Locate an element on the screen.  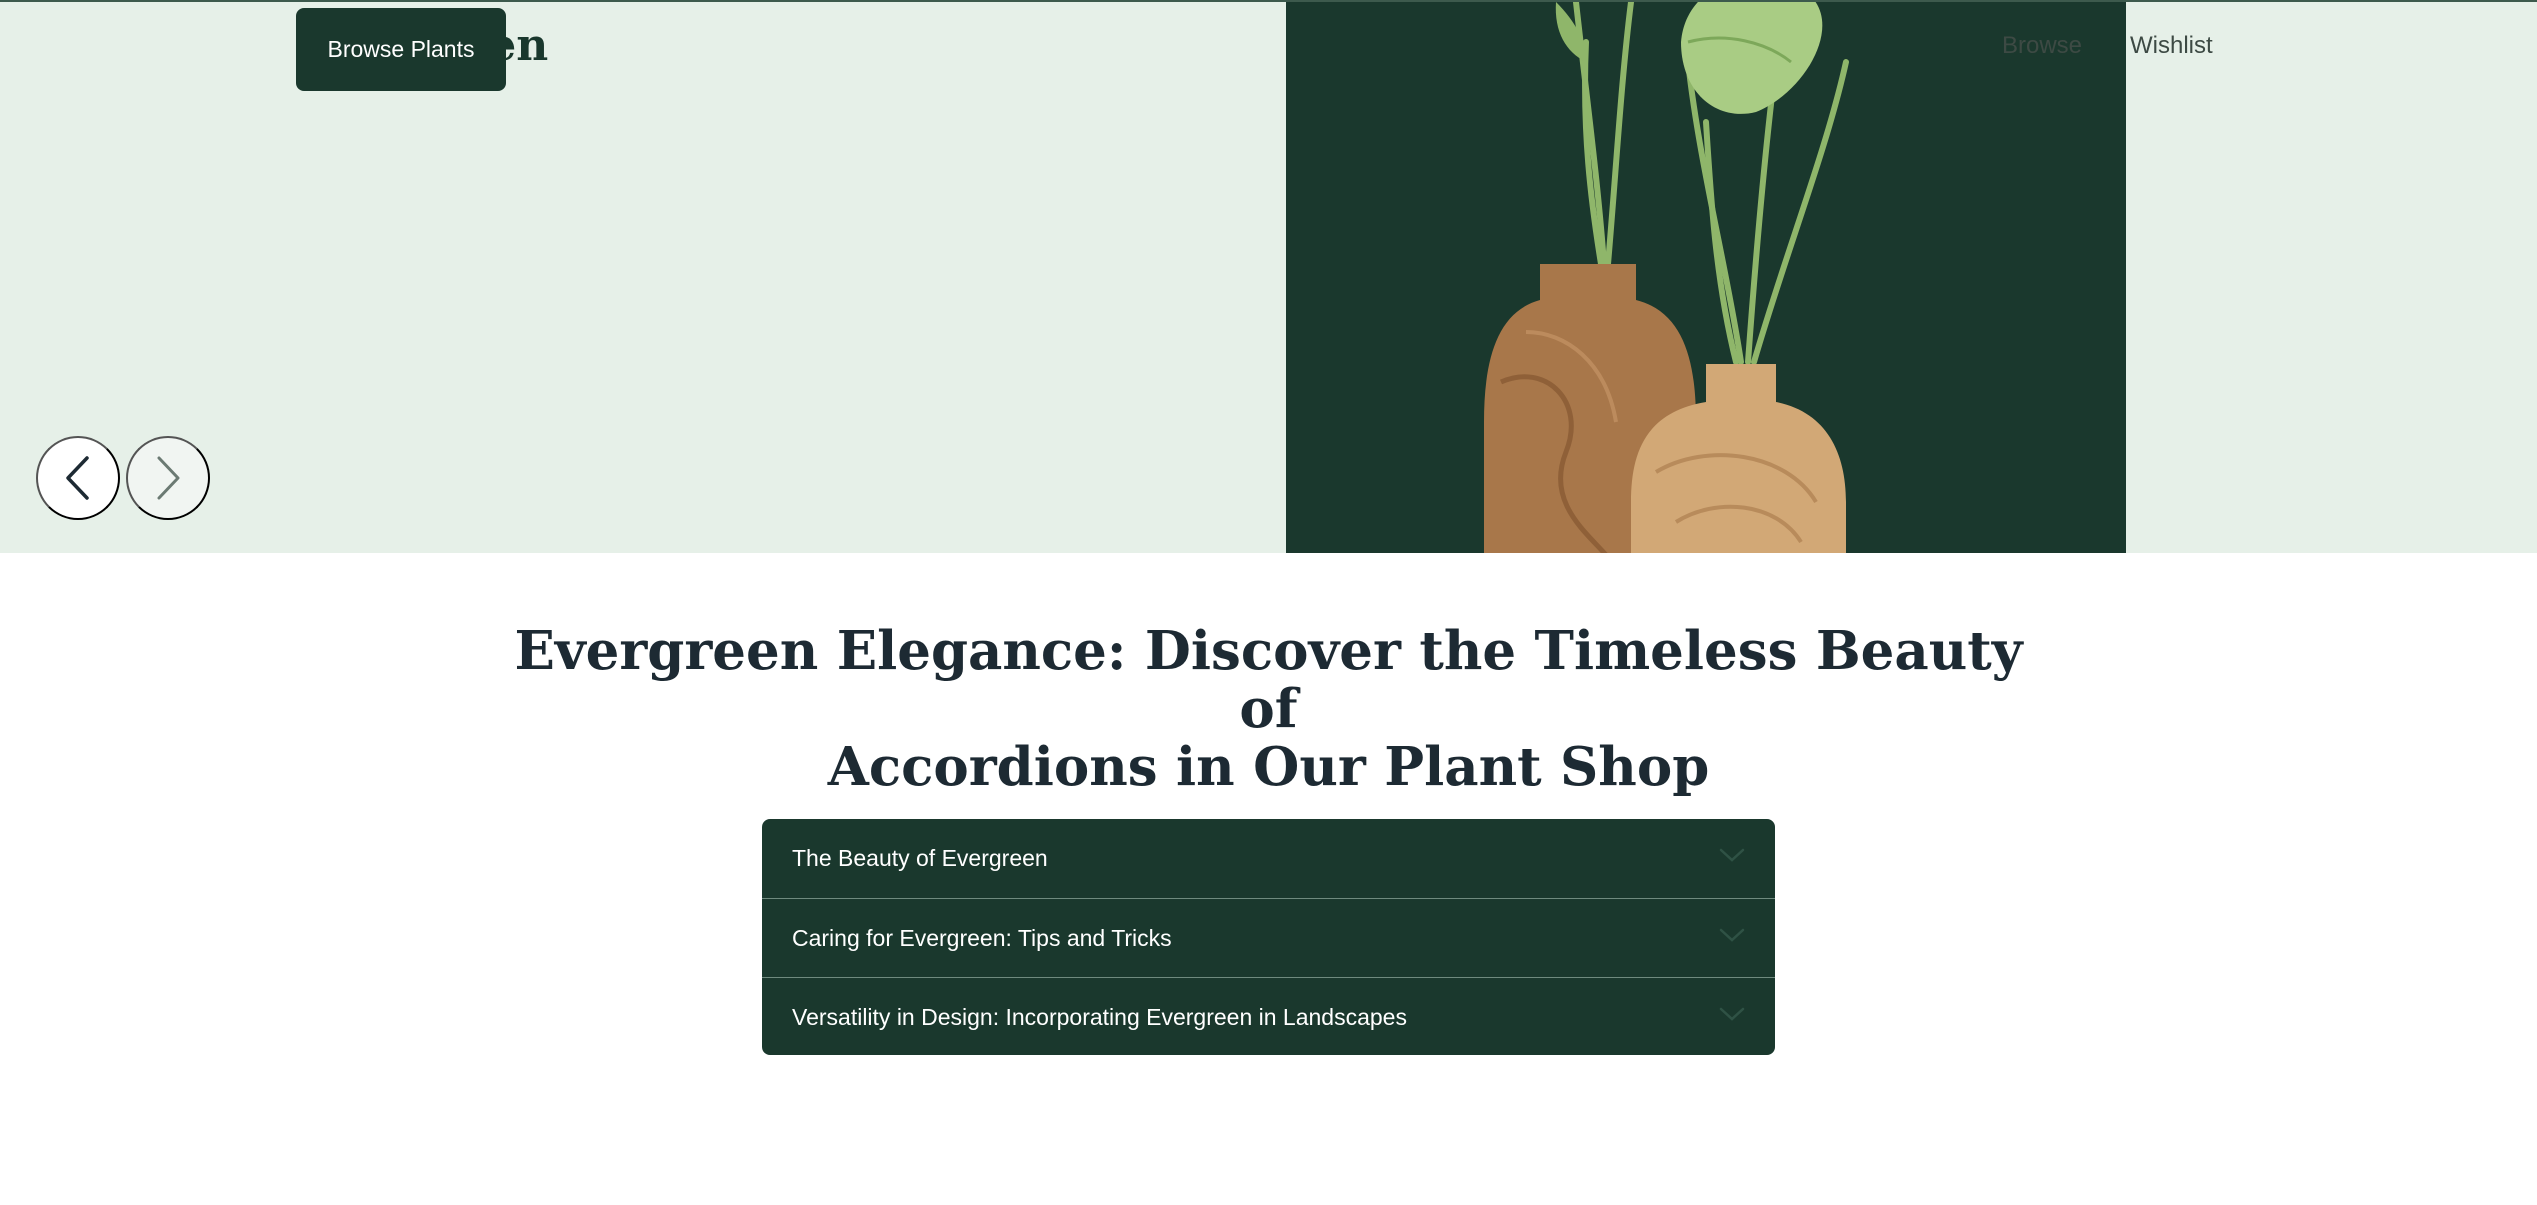
nav-link-browse: Browse is located at coordinates (2042, 46).